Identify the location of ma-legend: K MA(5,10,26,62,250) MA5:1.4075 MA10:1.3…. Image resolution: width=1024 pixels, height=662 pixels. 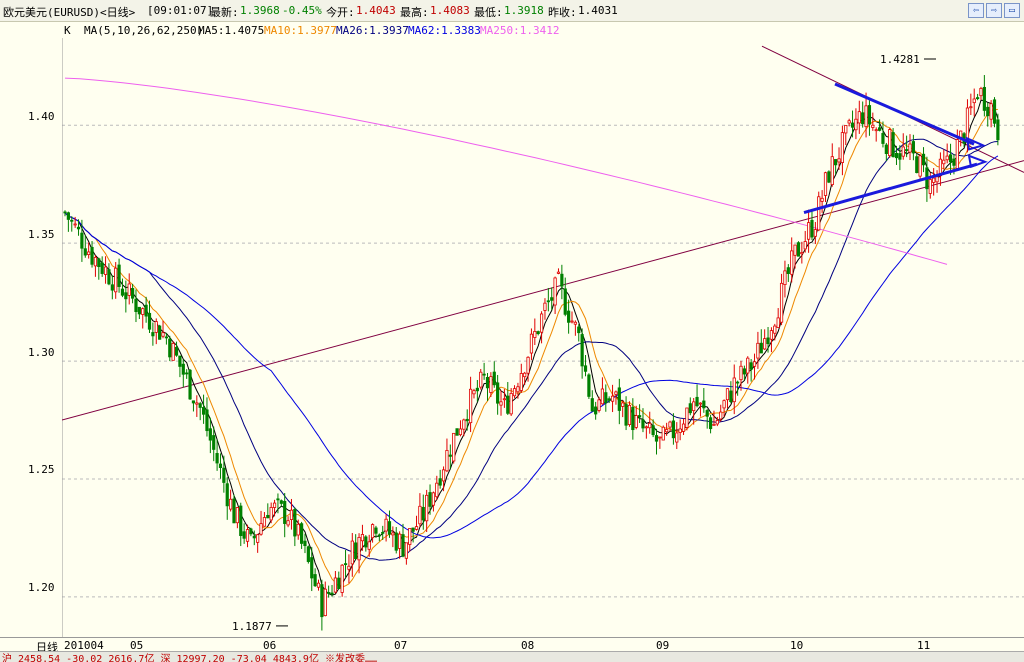
(512, 30).